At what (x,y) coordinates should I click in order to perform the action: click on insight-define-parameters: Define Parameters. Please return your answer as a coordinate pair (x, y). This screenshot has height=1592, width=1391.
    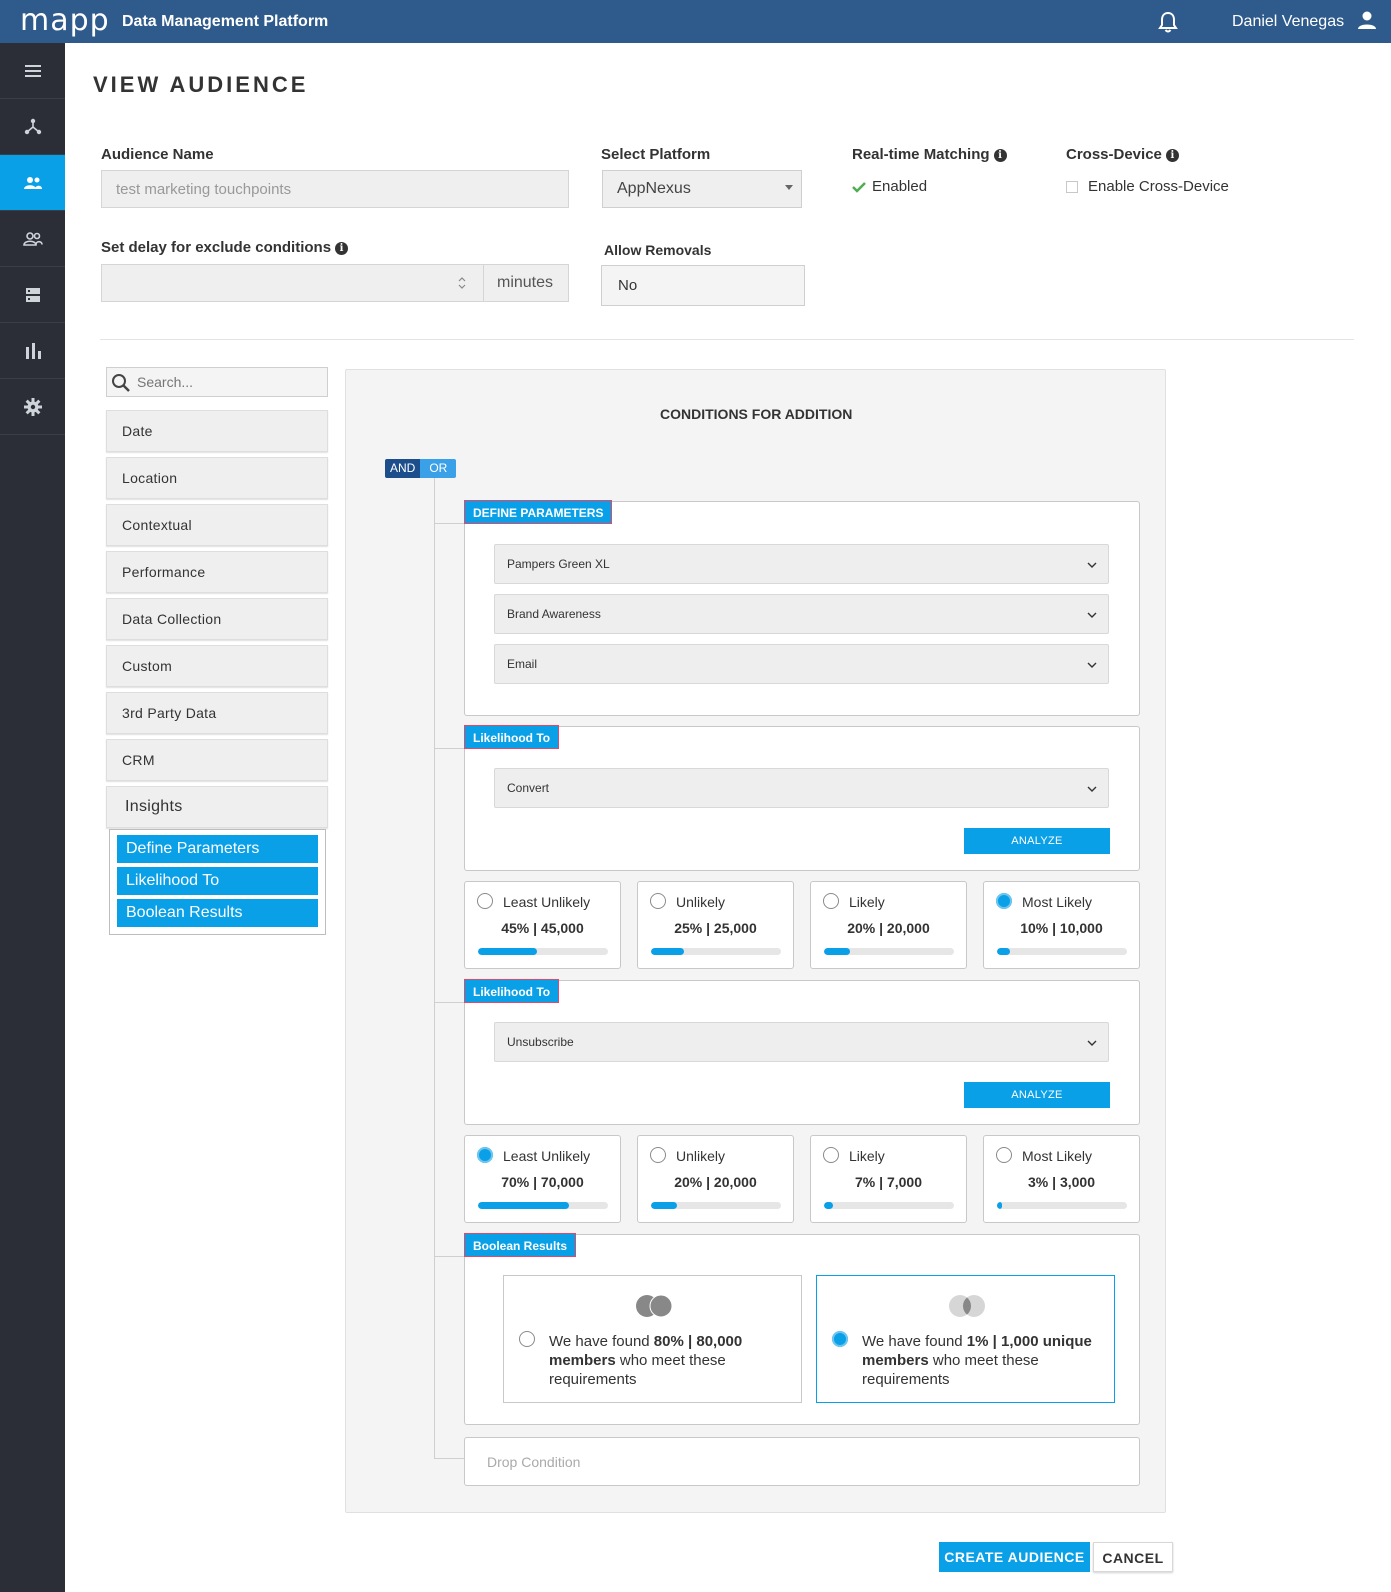
    Looking at the image, I should click on (217, 849).